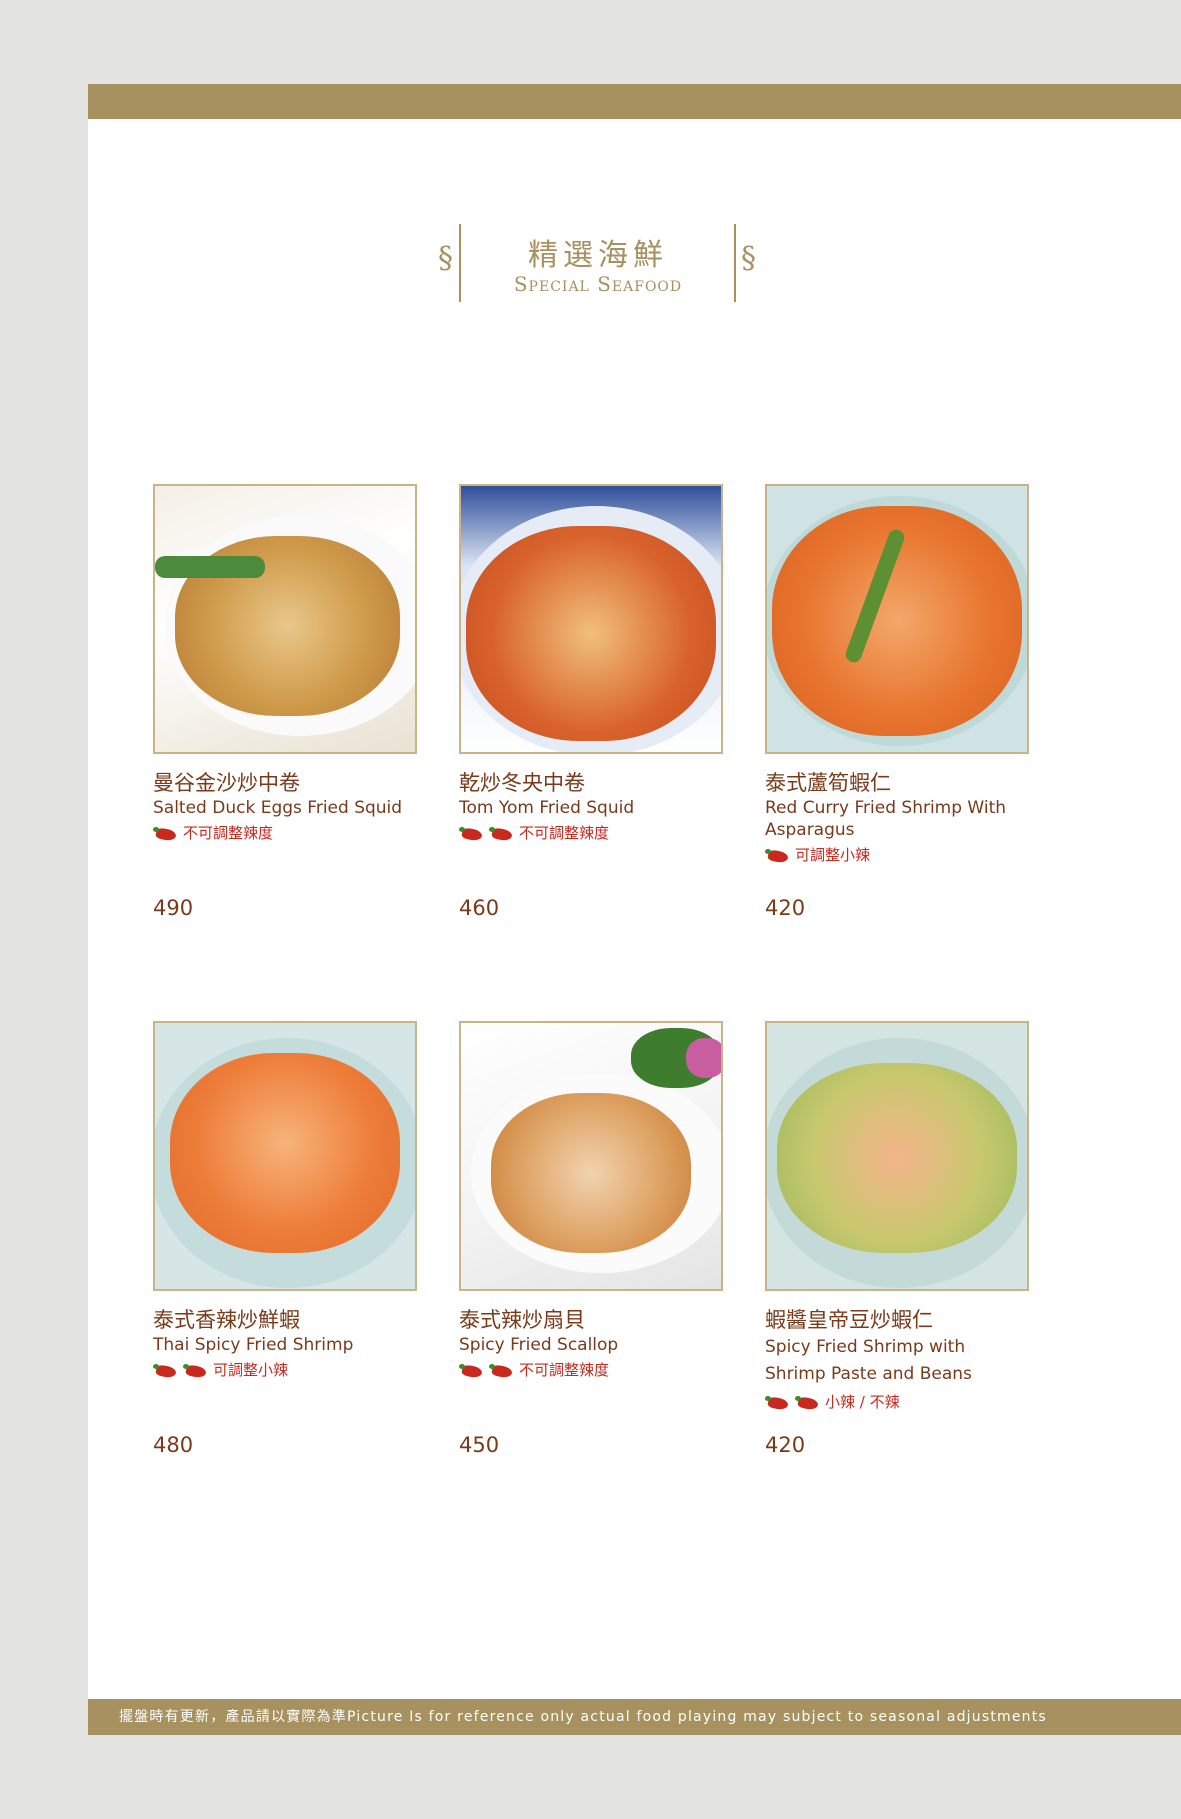 This screenshot has width=1181, height=1819. Describe the element at coordinates (849, 1320) in the screenshot. I see `dish-name-zh: 蝦醬皇帝豆炒蝦仁` at that location.